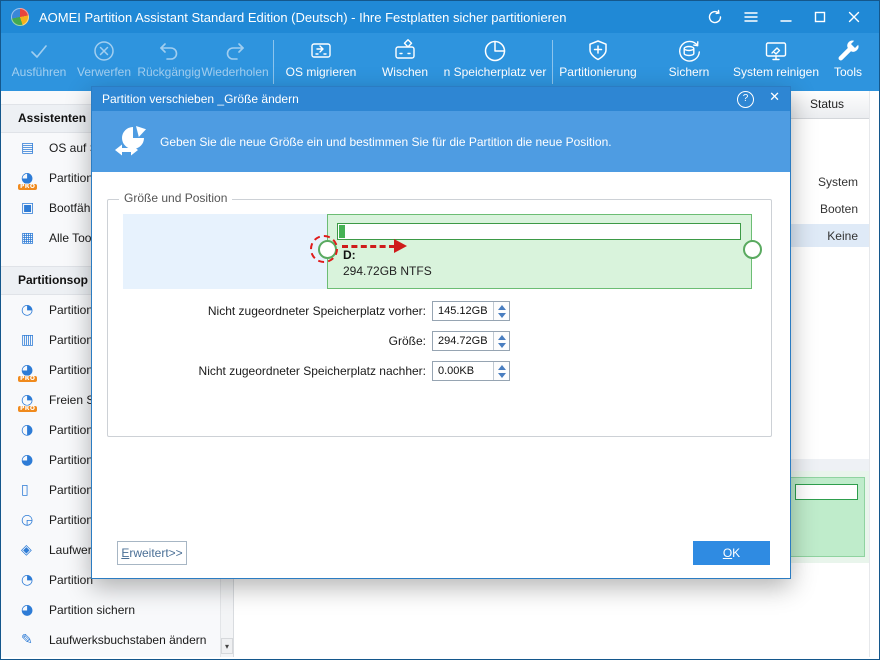 Image resolution: width=880 pixels, height=660 pixels. What do you see at coordinates (869, 374) in the screenshot?
I see `list-right-border` at bounding box center [869, 374].